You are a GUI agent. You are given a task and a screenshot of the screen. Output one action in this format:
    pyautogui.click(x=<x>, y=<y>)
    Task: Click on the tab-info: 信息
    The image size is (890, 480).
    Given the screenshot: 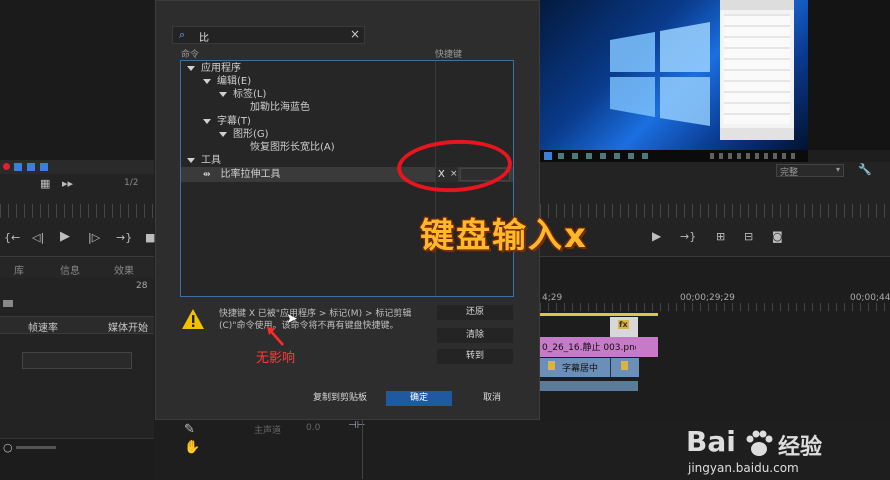 What is the action you would take?
    pyautogui.click(x=70, y=269)
    